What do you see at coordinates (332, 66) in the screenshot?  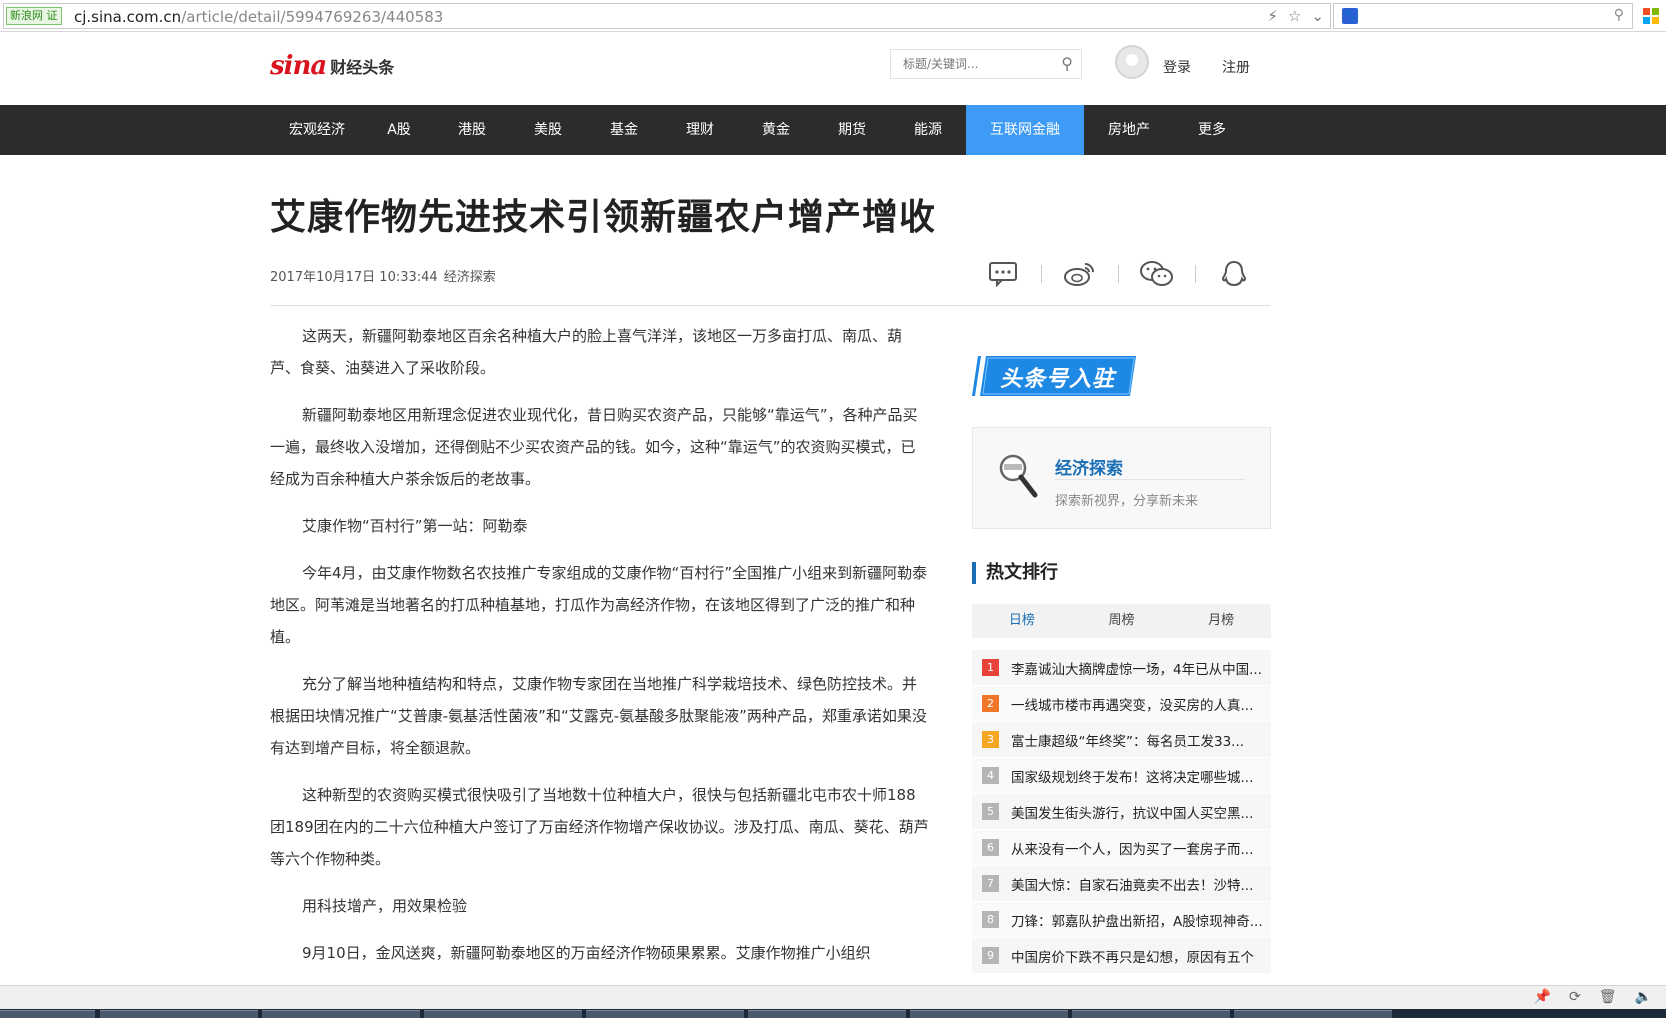 I see `site-logo: sina 财经头条` at bounding box center [332, 66].